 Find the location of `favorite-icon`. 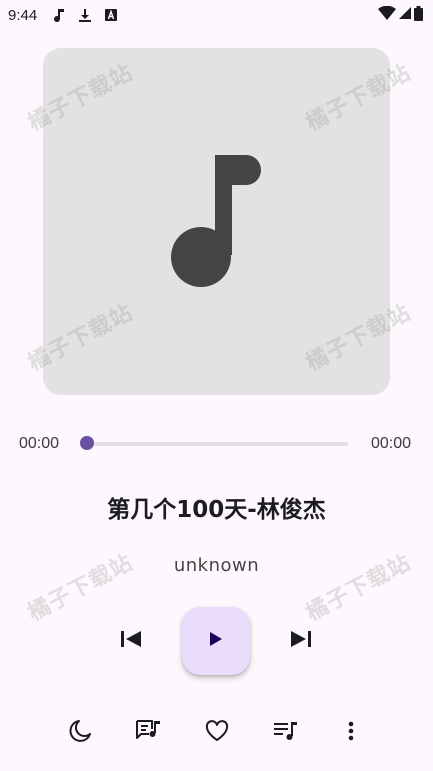

favorite-icon is located at coordinates (217, 733).